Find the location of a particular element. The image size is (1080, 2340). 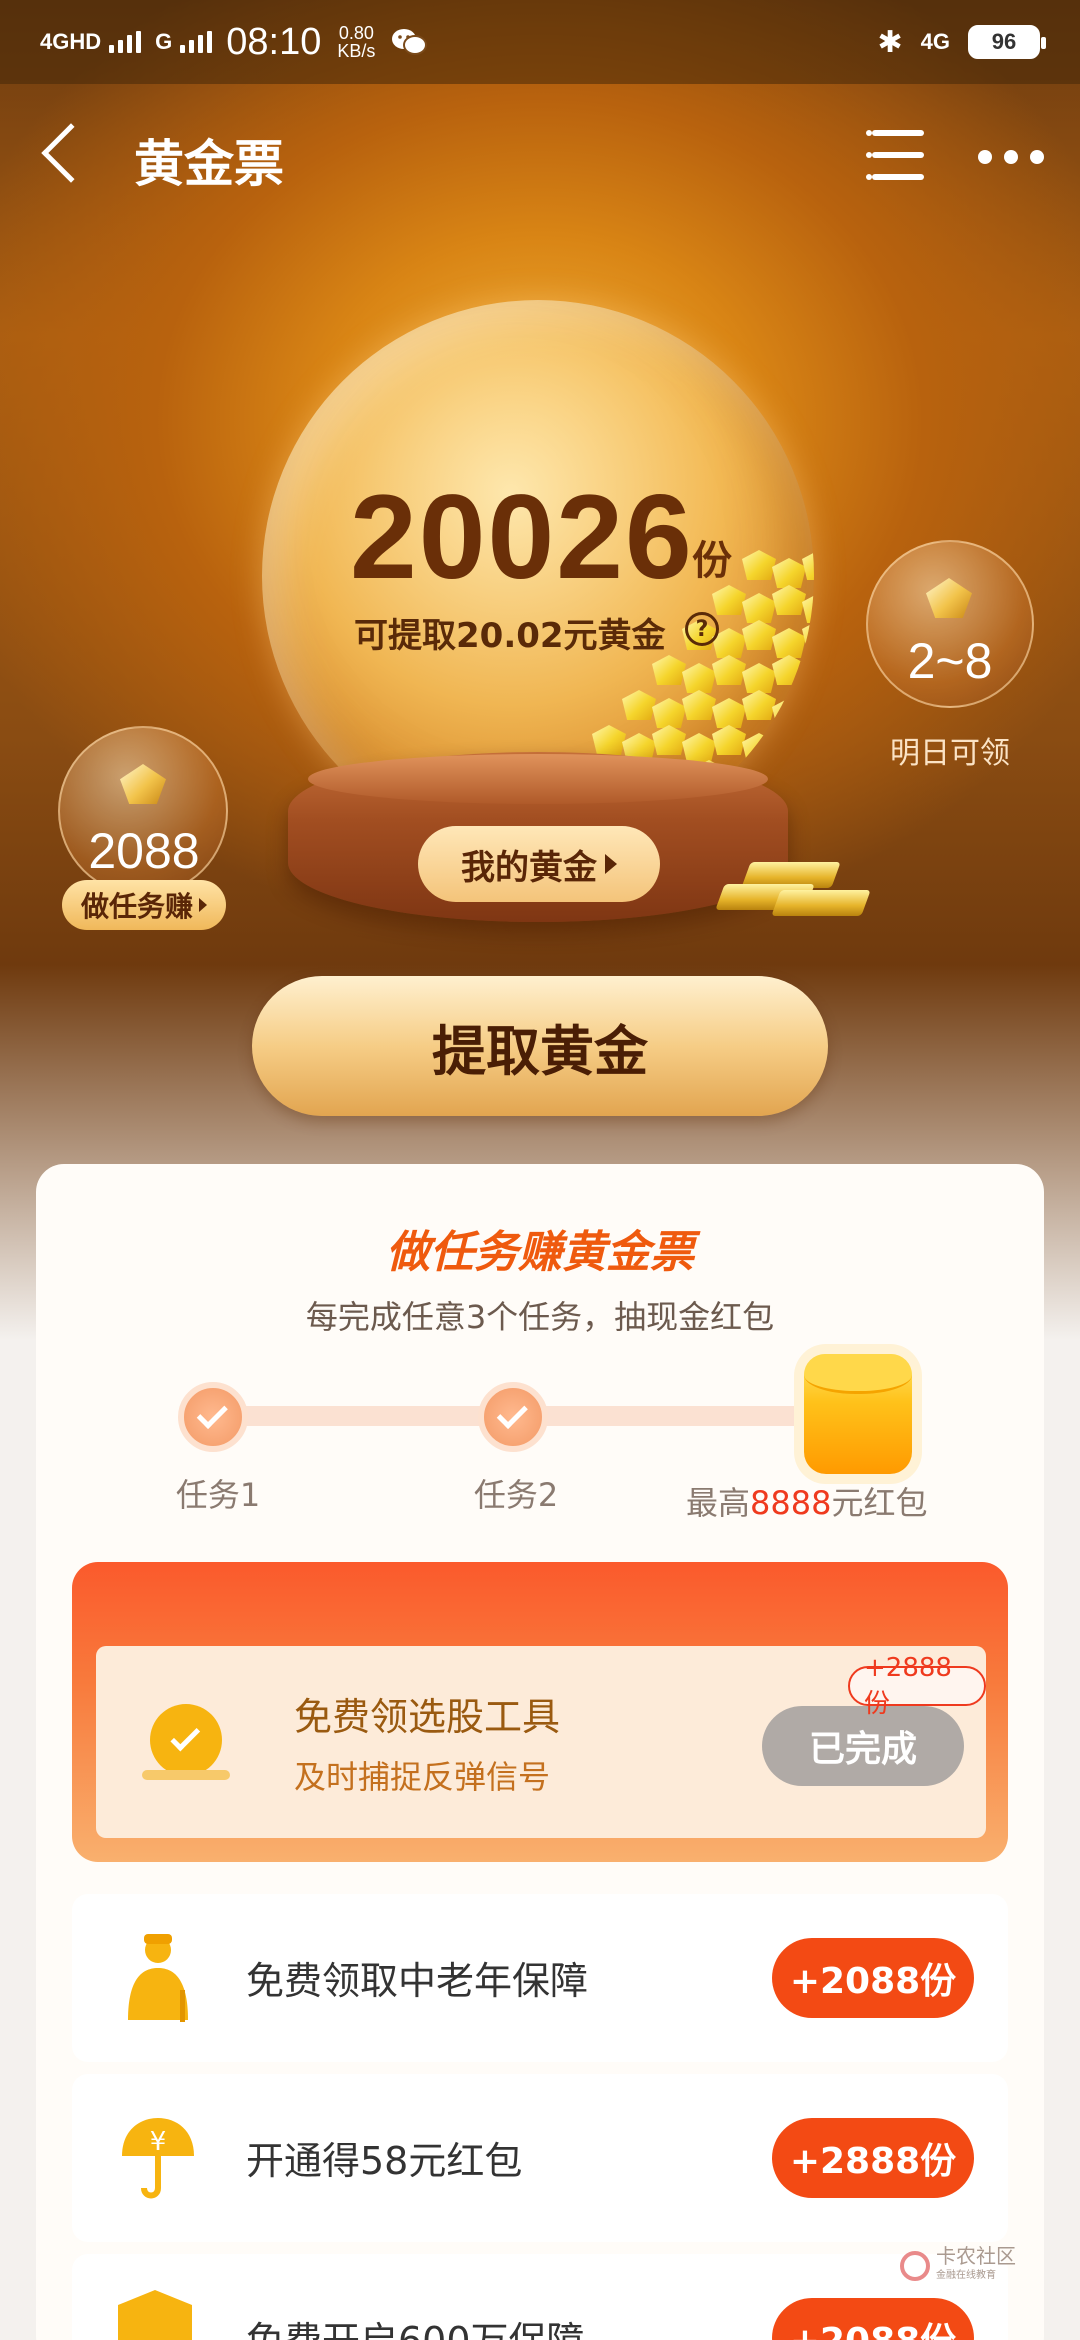

status-bar: 4GHD G 08:10 0.80 KB/s ✱ 4G 96 is located at coordinates (540, 42).